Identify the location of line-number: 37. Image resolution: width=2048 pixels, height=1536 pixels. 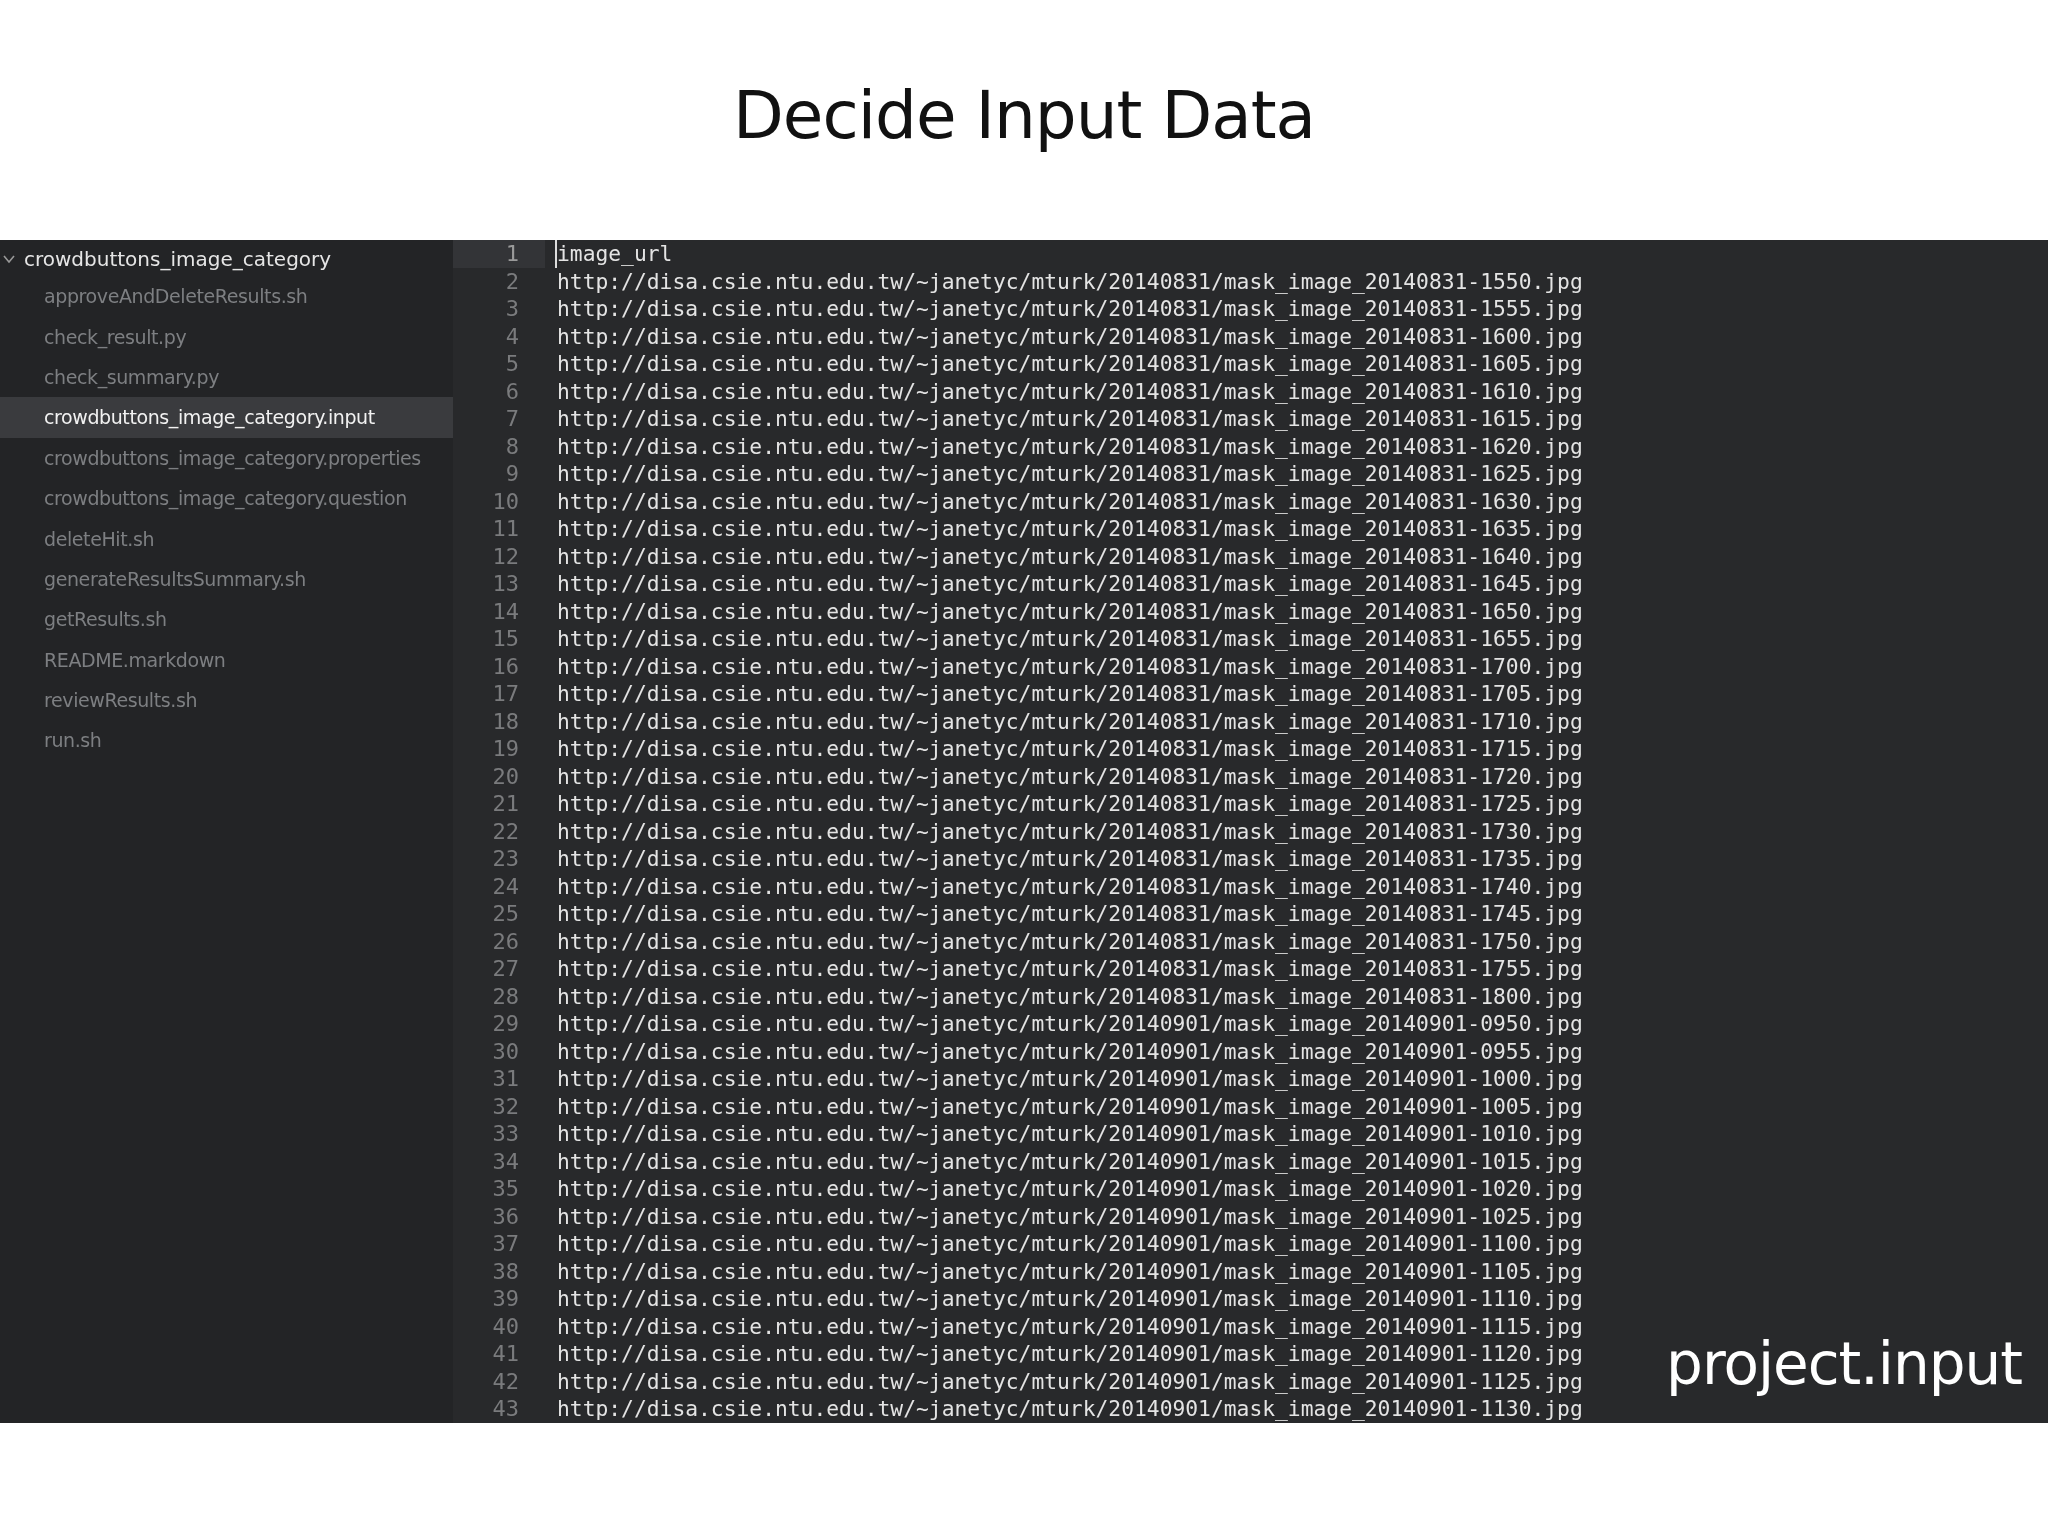
(505, 1244).